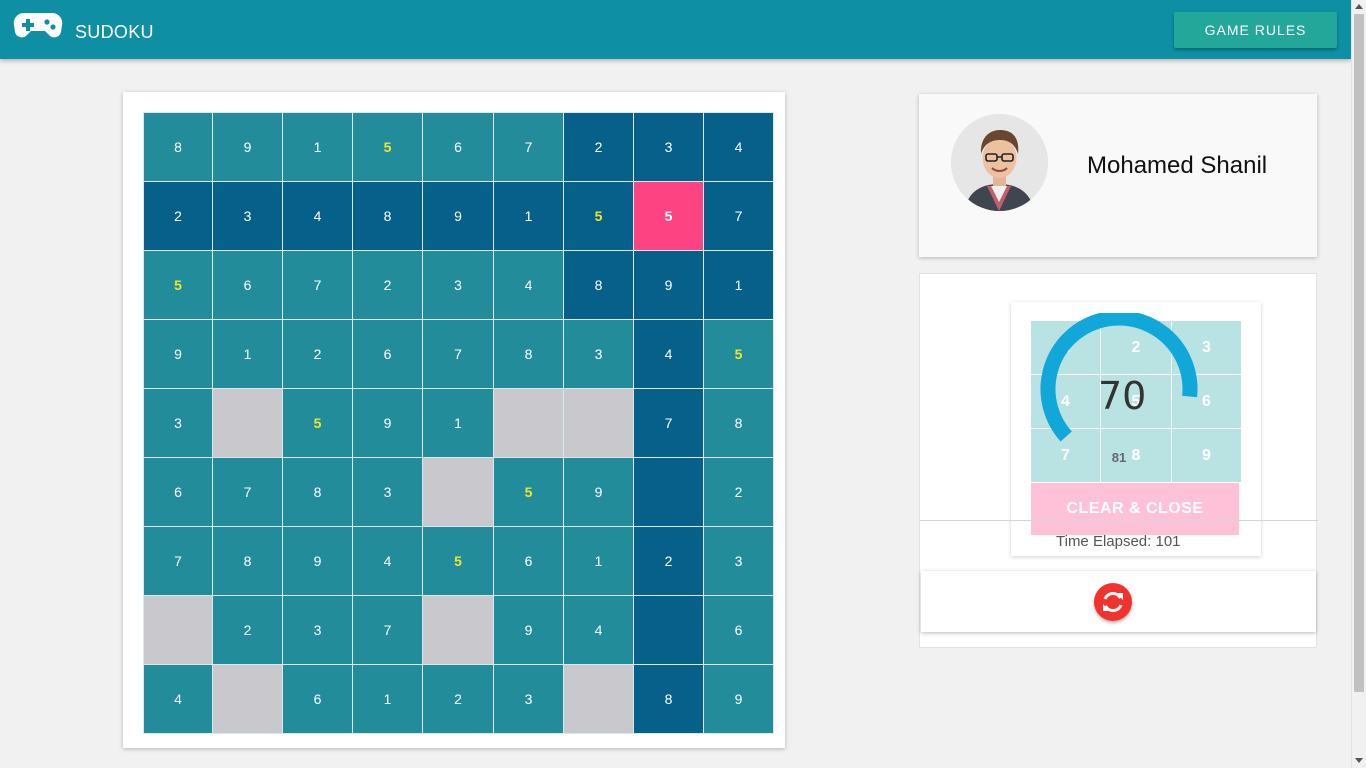  What do you see at coordinates (528, 561) in the screenshot?
I see `board-cell-r7c6: 6` at bounding box center [528, 561].